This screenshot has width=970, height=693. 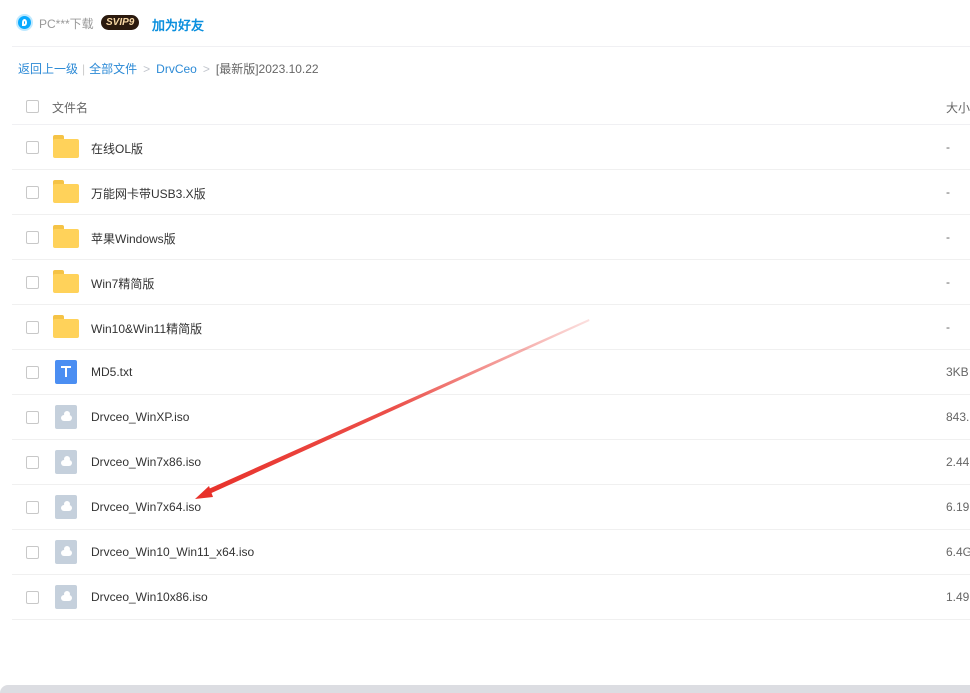 What do you see at coordinates (958, 462) in the screenshot?
I see `file-size: 2.44` at bounding box center [958, 462].